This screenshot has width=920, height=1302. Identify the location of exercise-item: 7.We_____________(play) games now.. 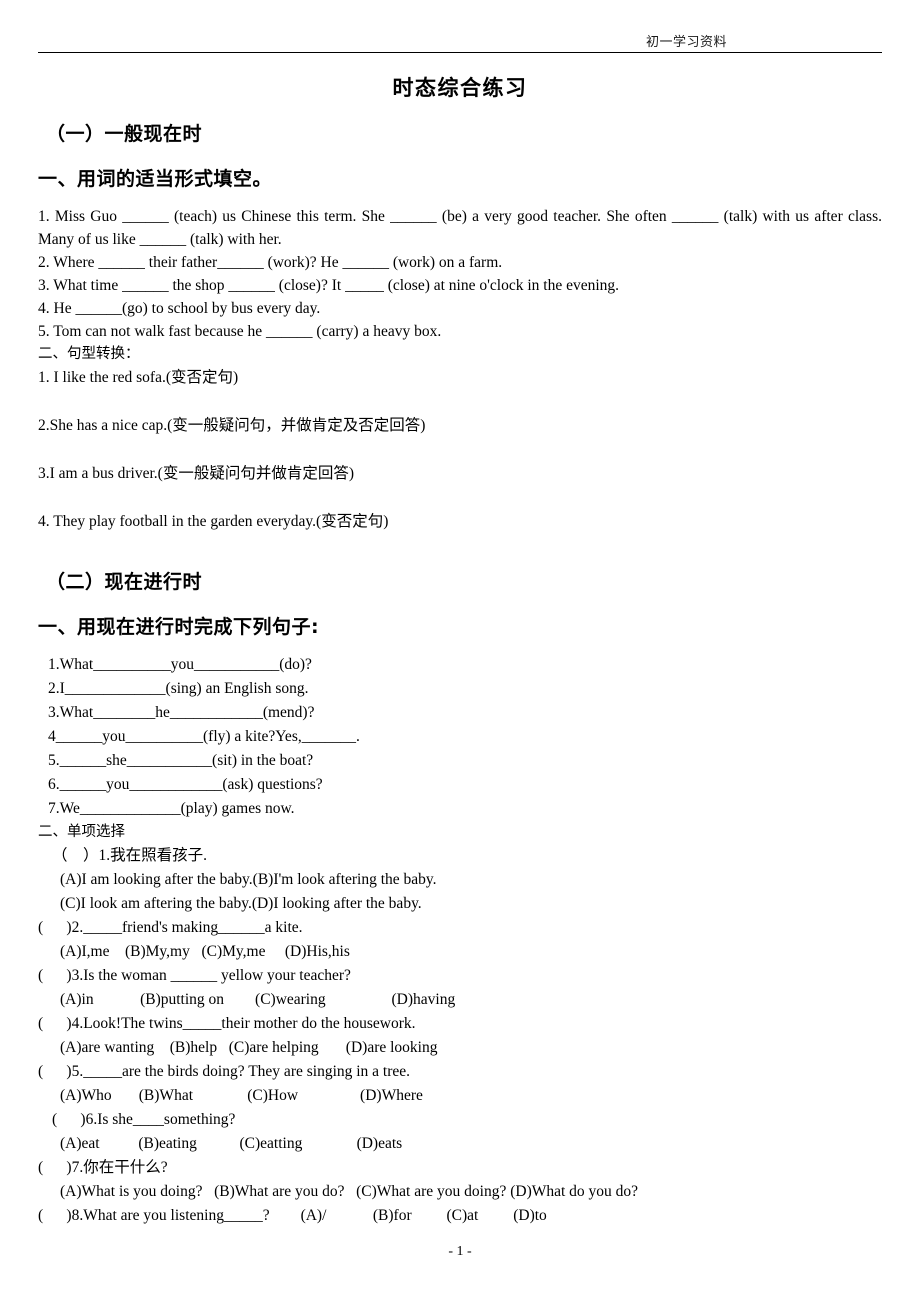
(171, 808).